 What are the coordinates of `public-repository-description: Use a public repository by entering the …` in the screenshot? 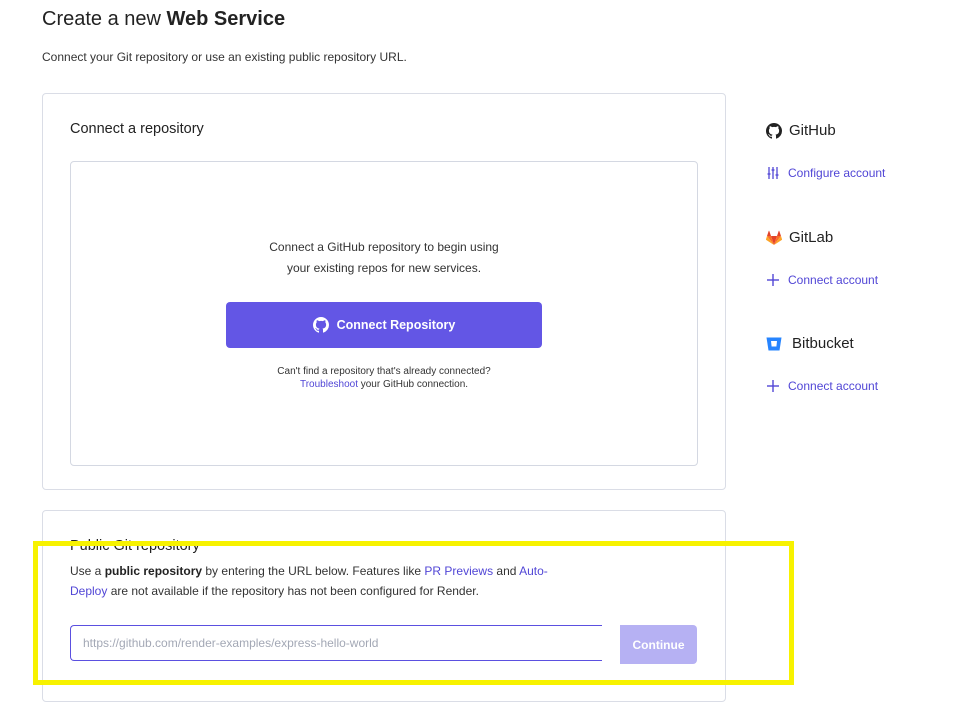 It's located at (309, 581).